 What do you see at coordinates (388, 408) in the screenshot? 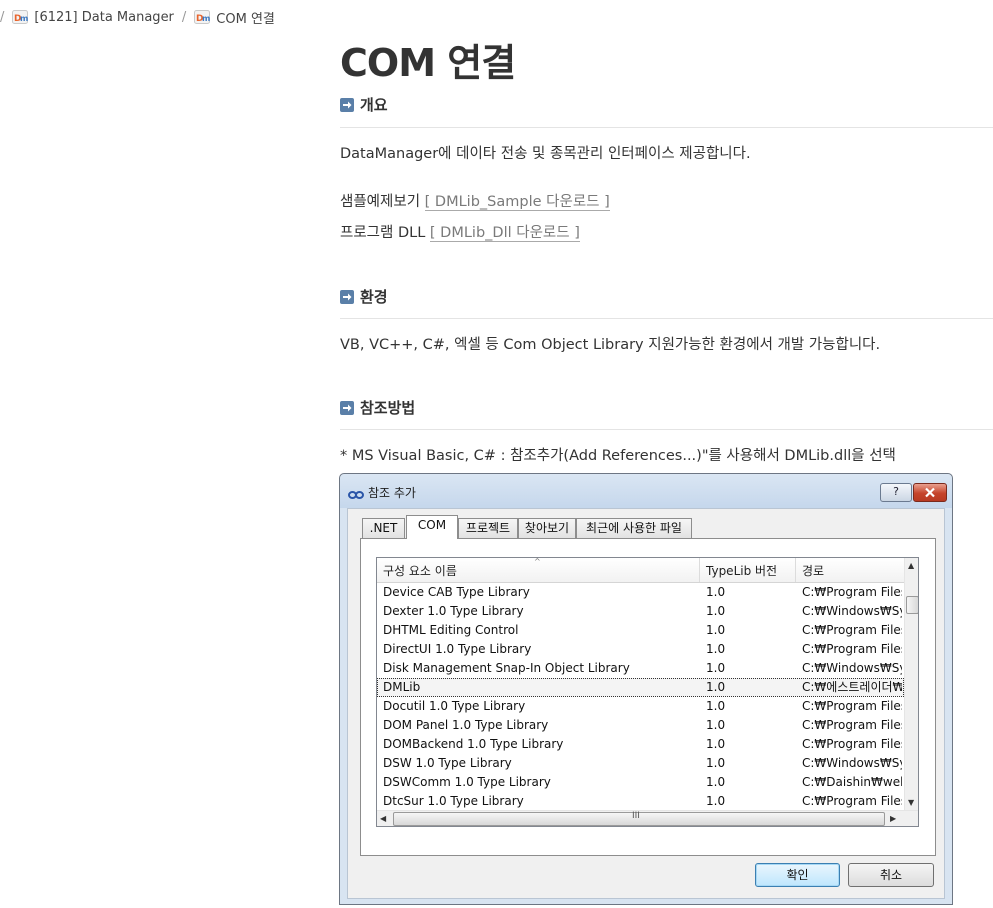
I see `section-heading-text: 참조방법` at bounding box center [388, 408].